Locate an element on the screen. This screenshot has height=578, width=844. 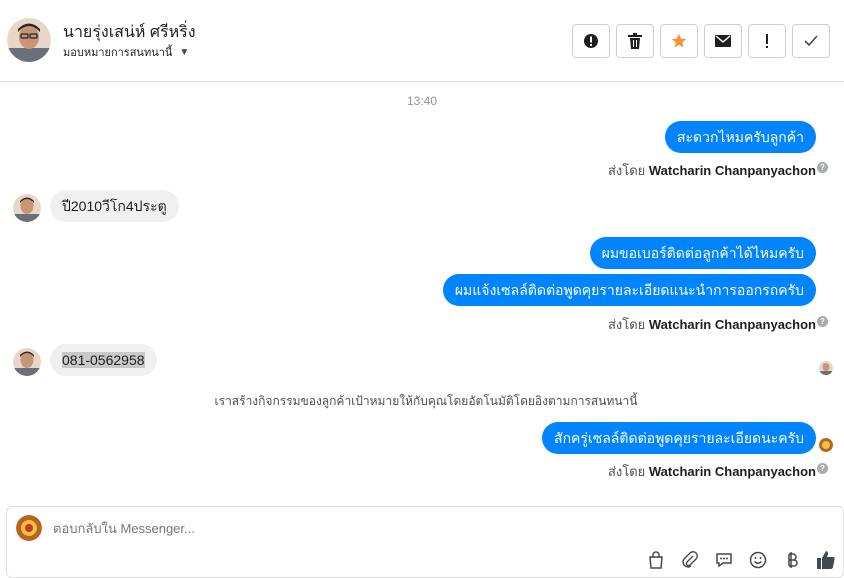
star-icon is located at coordinates (679, 40).